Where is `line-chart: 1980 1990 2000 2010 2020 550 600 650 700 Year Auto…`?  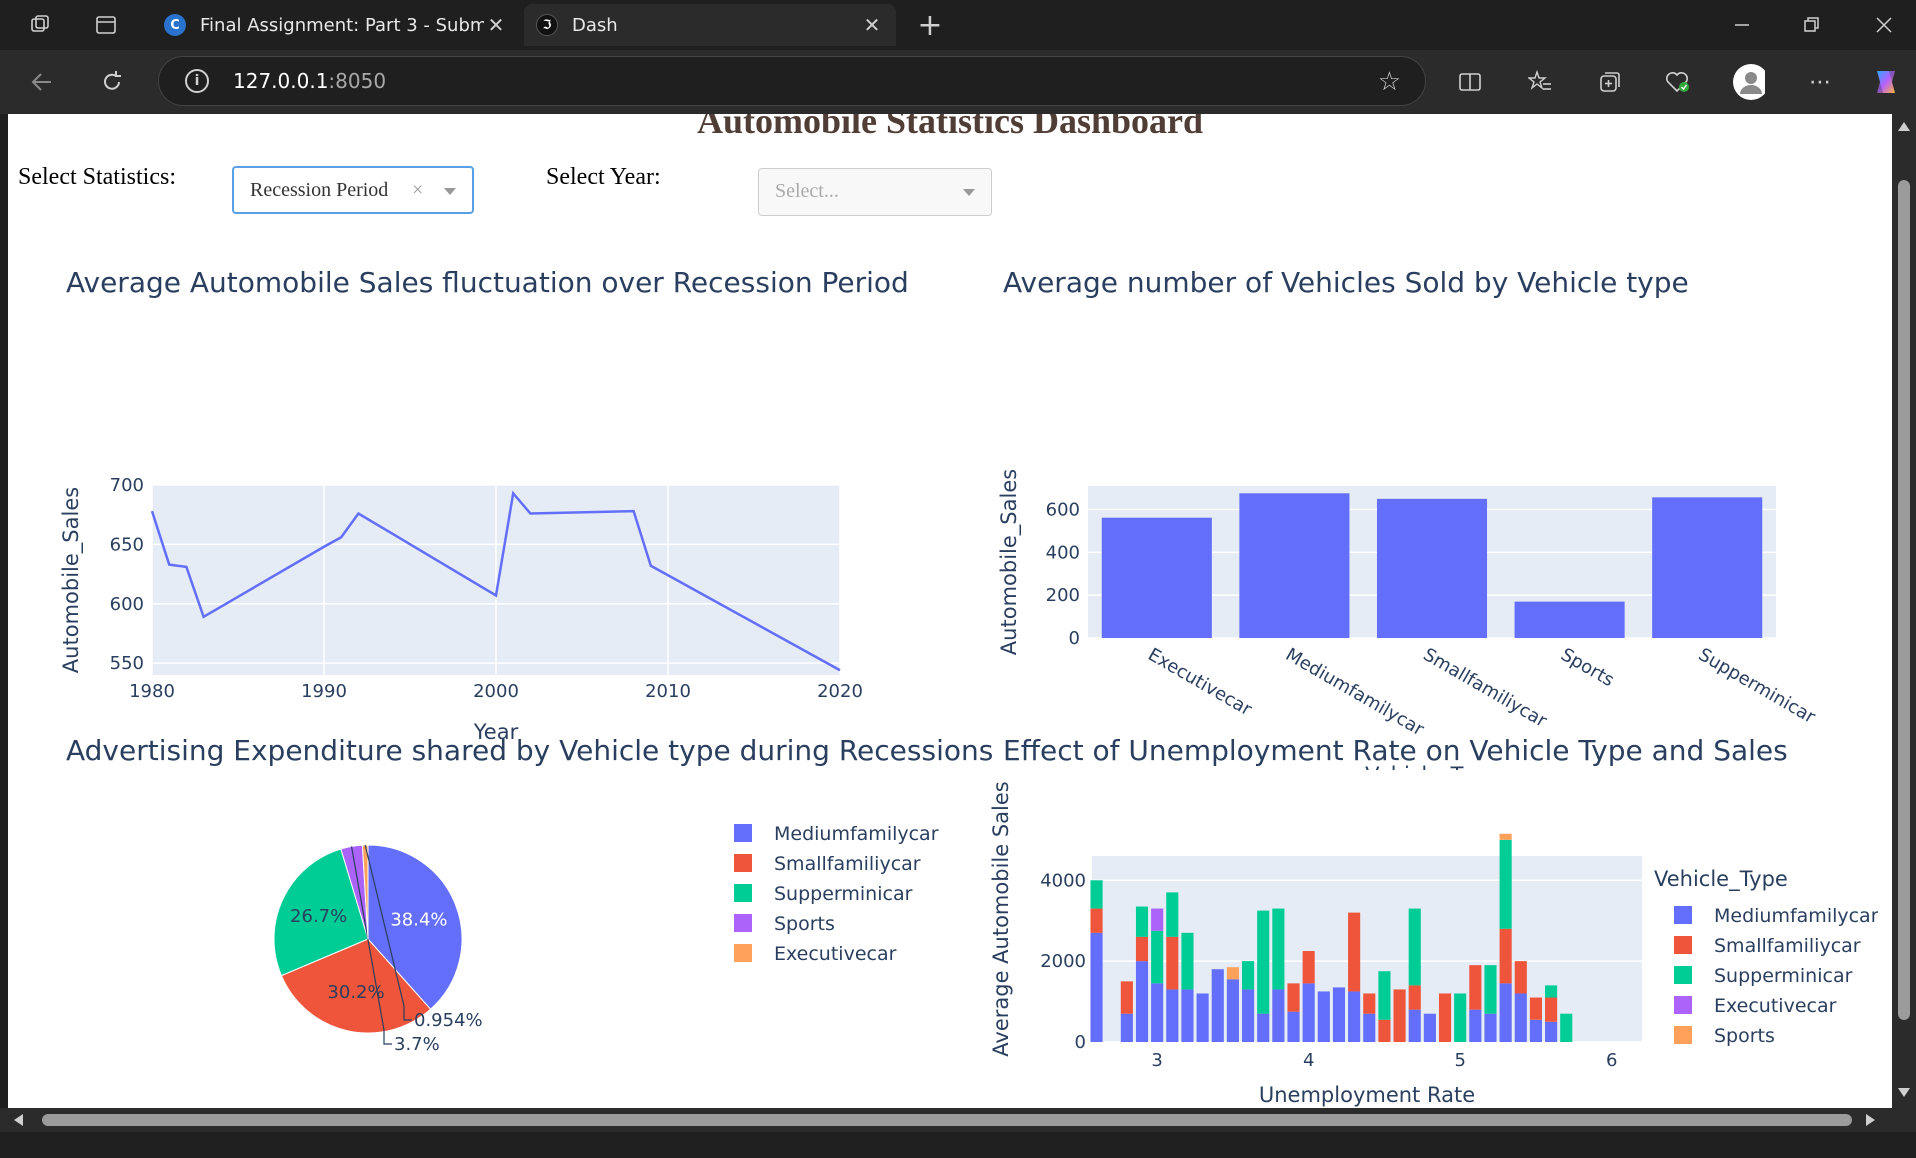 line-chart: 1980 1990 2000 2010 2020 550 600 650 700 Year Auto… is located at coordinates (461, 609).